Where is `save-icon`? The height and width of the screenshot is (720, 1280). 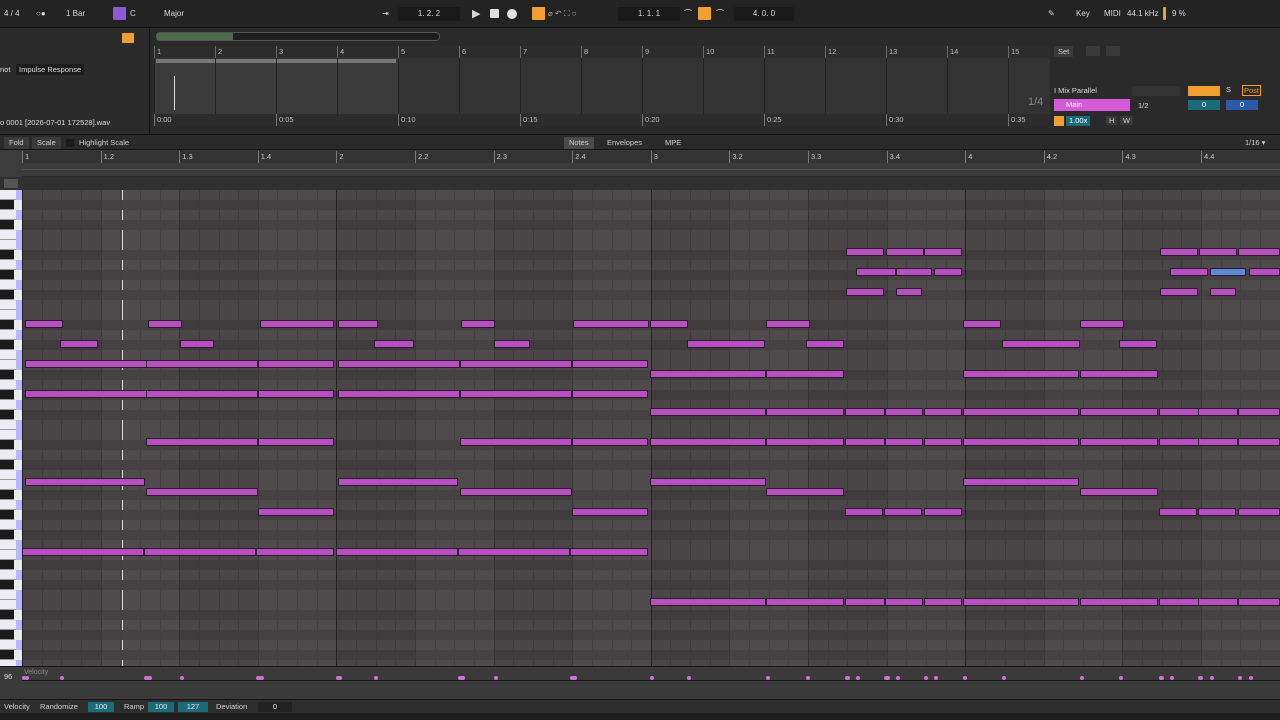 save-icon is located at coordinates (1113, 51).